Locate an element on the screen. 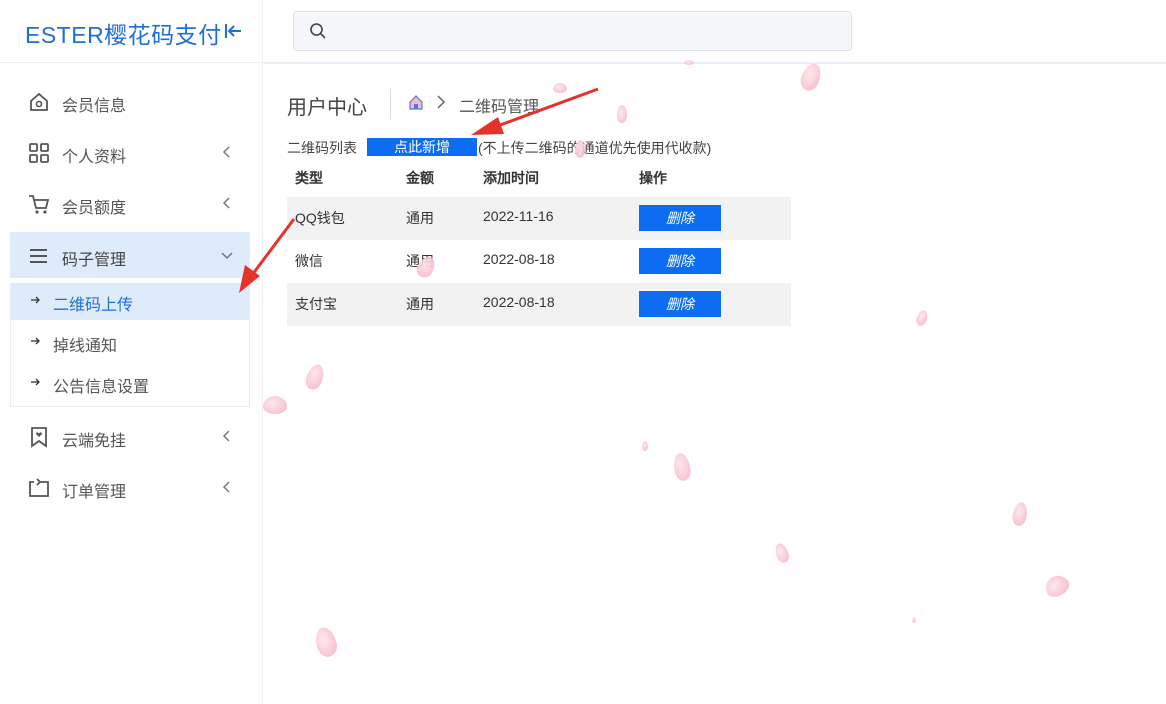 This screenshot has height=704, width=1166. column-header-added-time: 添加时间 is located at coordinates (511, 178).